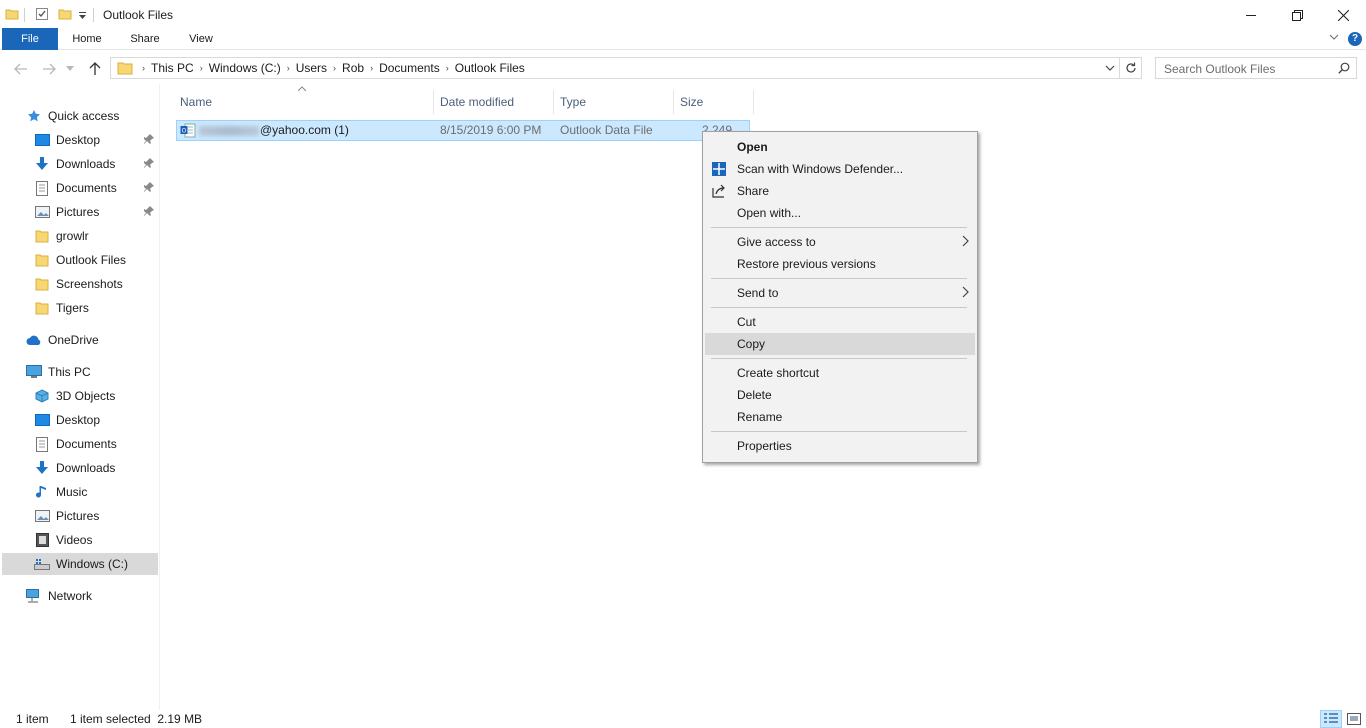  I want to click on nav-growlr: growlr, so click(96, 236).